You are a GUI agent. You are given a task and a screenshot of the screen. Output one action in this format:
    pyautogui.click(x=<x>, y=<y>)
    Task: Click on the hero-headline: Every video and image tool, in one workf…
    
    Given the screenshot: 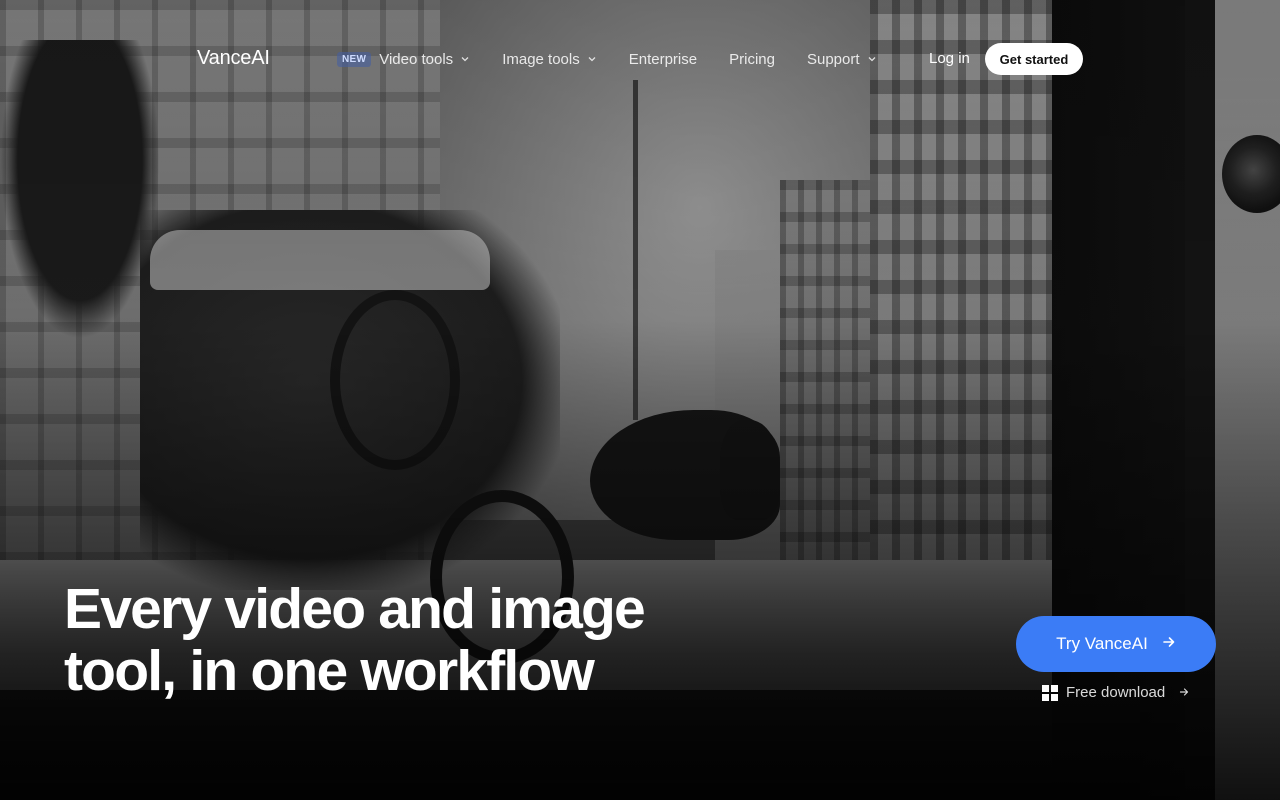 What is the action you would take?
    pyautogui.click(x=384, y=640)
    